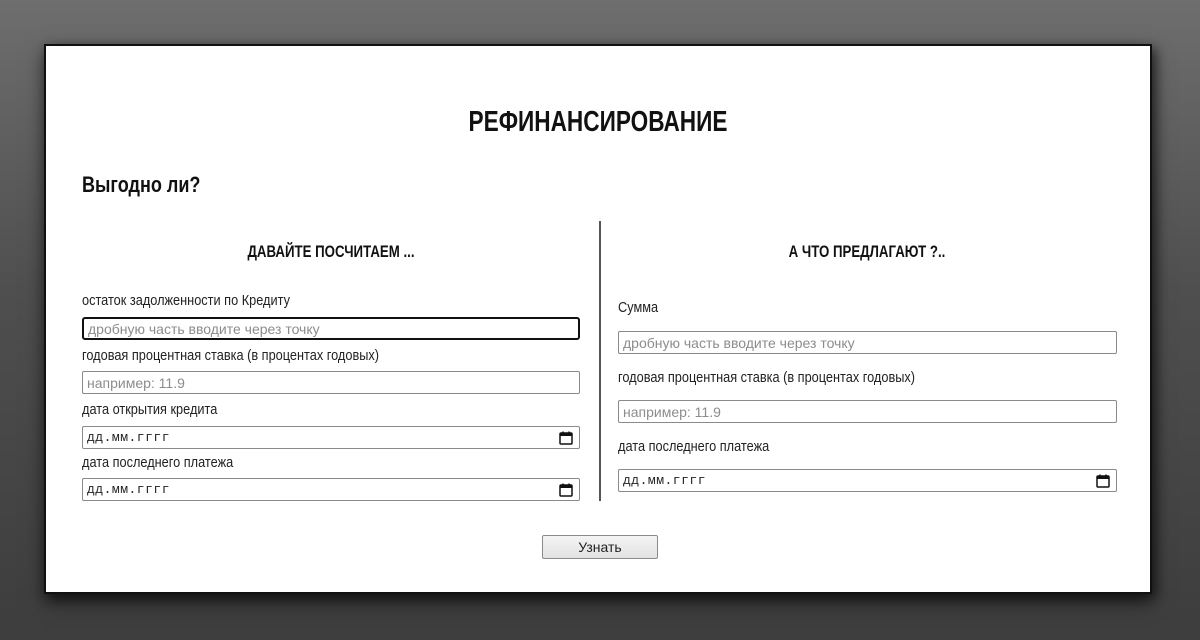 This screenshot has height=640, width=1200. I want to click on page-title: РЕФИНАНСИРОВАНИЕ, so click(598, 122).